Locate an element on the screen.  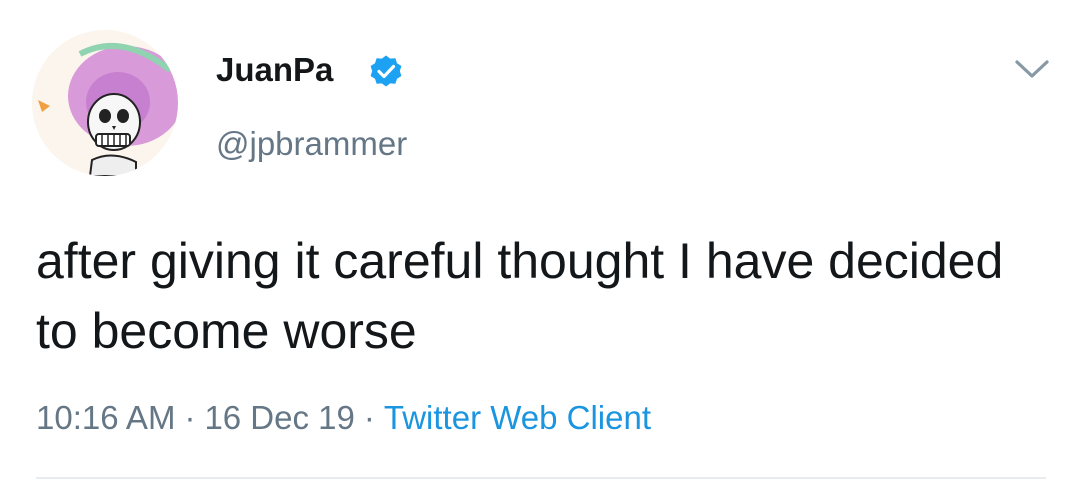
username: @jpbrammer is located at coordinates (311, 144).